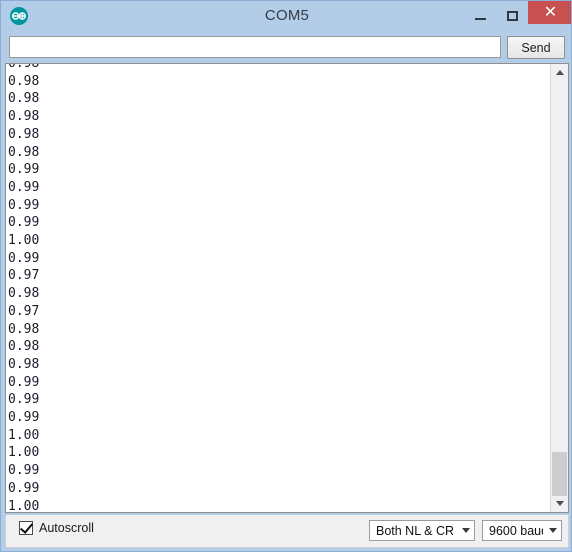 The image size is (572, 552). What do you see at coordinates (415, 530) in the screenshot?
I see `line-ending-value: Both NL & CR` at bounding box center [415, 530].